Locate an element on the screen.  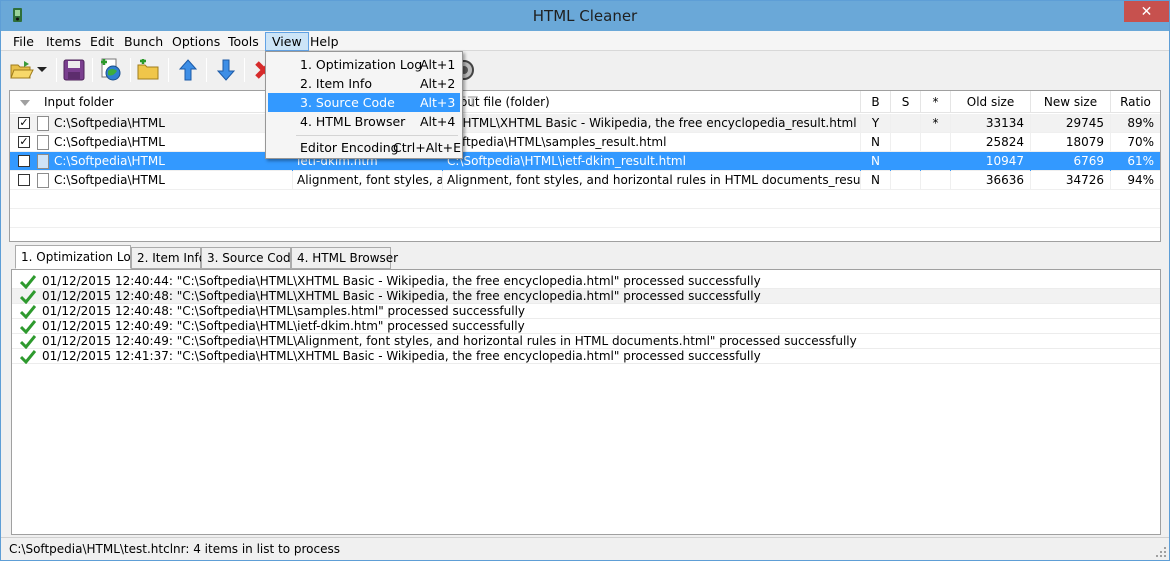
menu-options: Options is located at coordinates (196, 41).